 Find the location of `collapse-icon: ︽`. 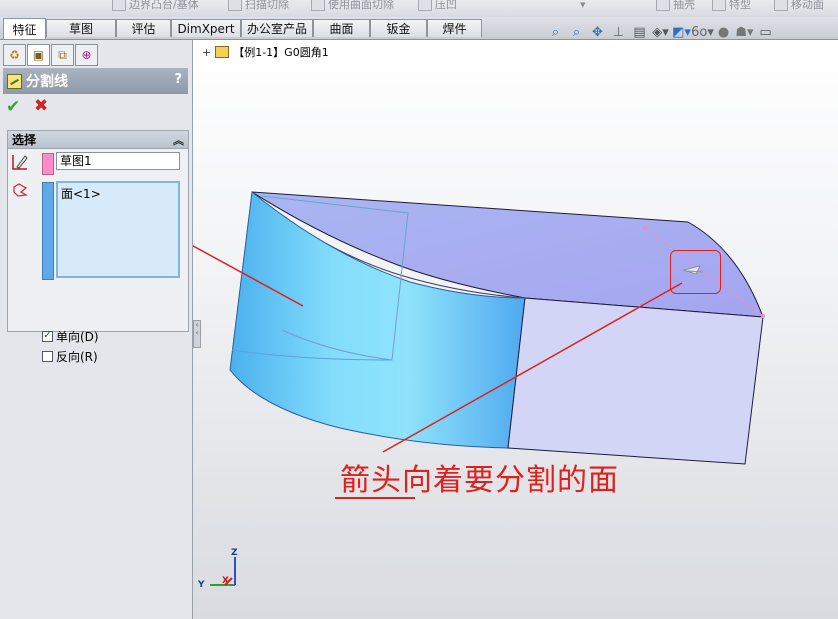

collapse-icon: ︽ is located at coordinates (178, 140).